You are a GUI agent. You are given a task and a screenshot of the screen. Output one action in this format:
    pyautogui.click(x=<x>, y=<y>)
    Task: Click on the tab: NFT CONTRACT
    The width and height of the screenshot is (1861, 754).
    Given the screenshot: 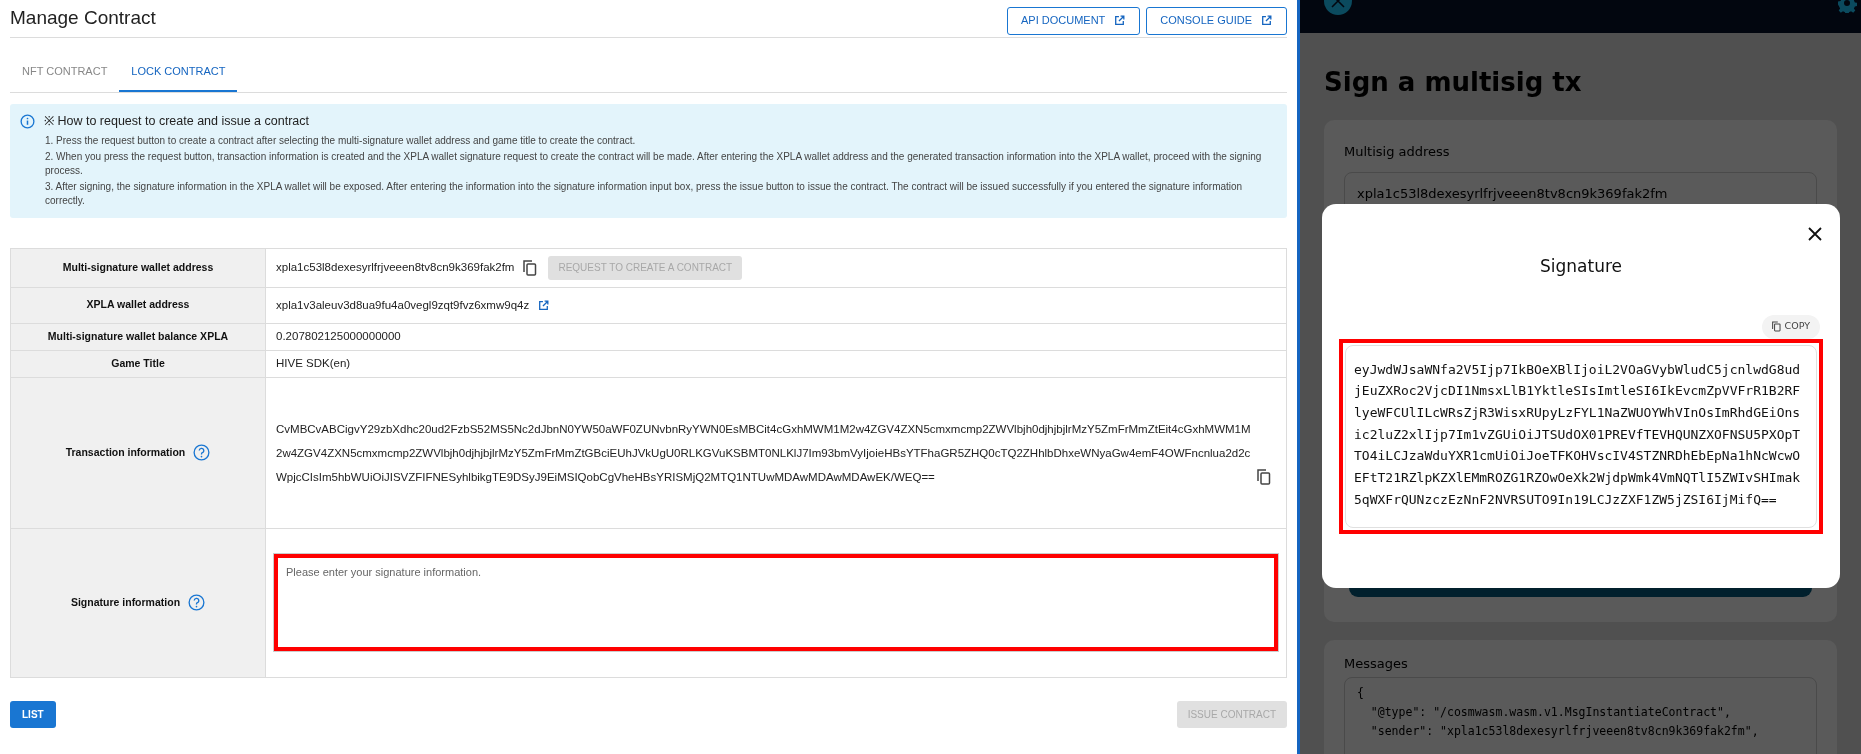 What is the action you would take?
    pyautogui.click(x=65, y=72)
    